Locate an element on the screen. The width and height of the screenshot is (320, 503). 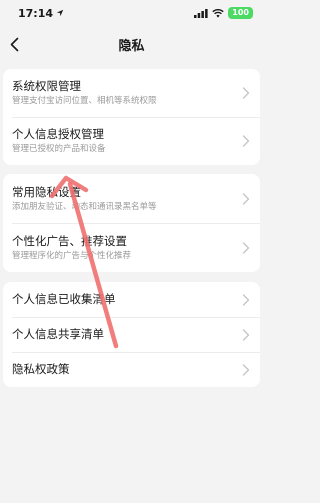
page-title: 隐私 is located at coordinates (131, 46).